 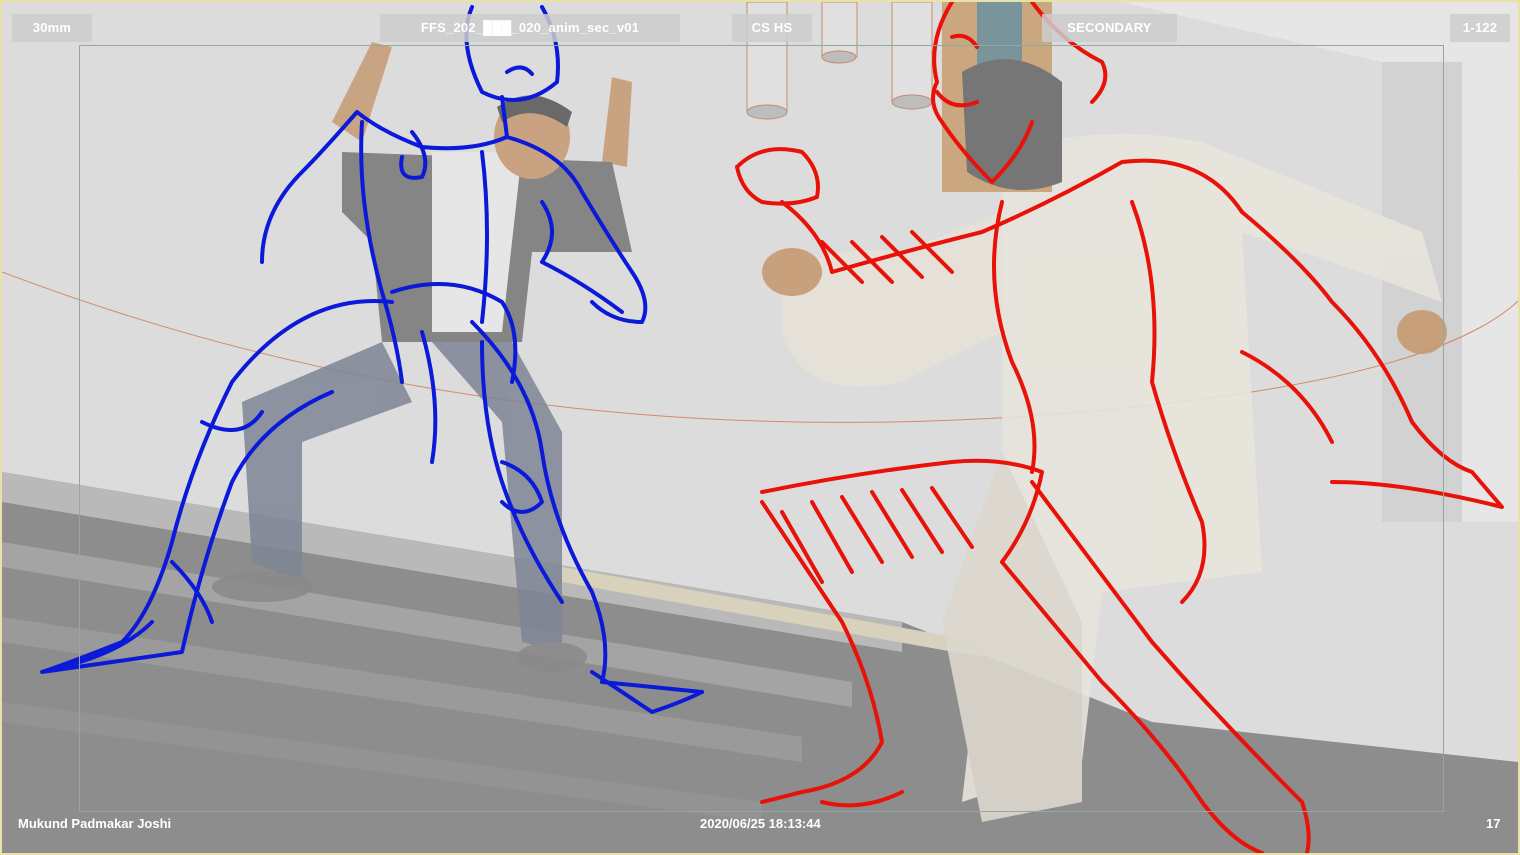 What do you see at coordinates (760, 823) in the screenshot?
I see `timestamp-label: 2020/06/25 18:13:44` at bounding box center [760, 823].